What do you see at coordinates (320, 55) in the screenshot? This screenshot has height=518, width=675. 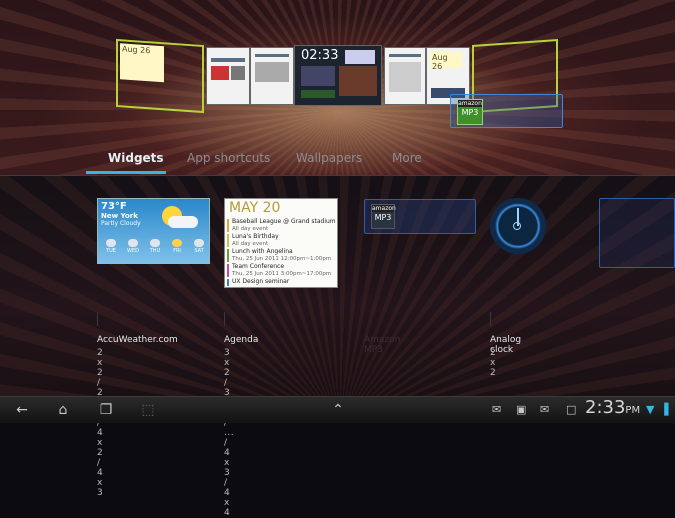 I see `thumb-clock: 02:33` at bounding box center [320, 55].